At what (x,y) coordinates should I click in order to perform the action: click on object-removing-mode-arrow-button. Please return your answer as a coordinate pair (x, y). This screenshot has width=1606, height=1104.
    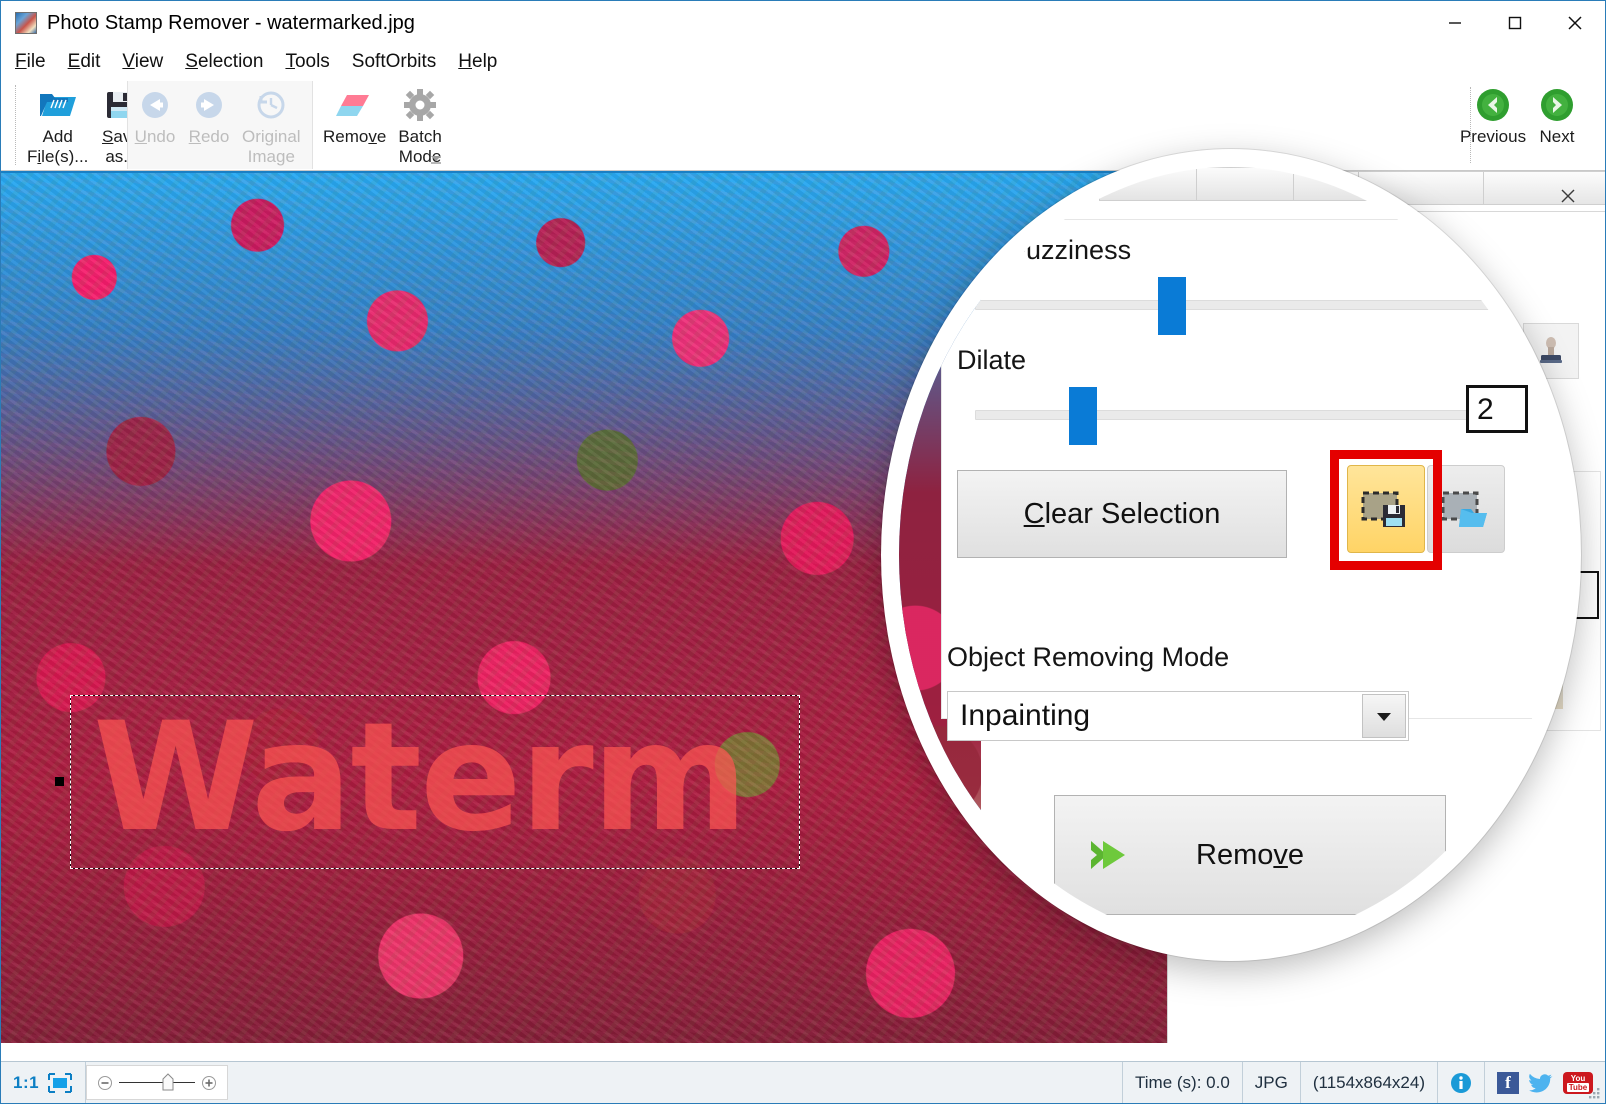
    Looking at the image, I should click on (1384, 716).